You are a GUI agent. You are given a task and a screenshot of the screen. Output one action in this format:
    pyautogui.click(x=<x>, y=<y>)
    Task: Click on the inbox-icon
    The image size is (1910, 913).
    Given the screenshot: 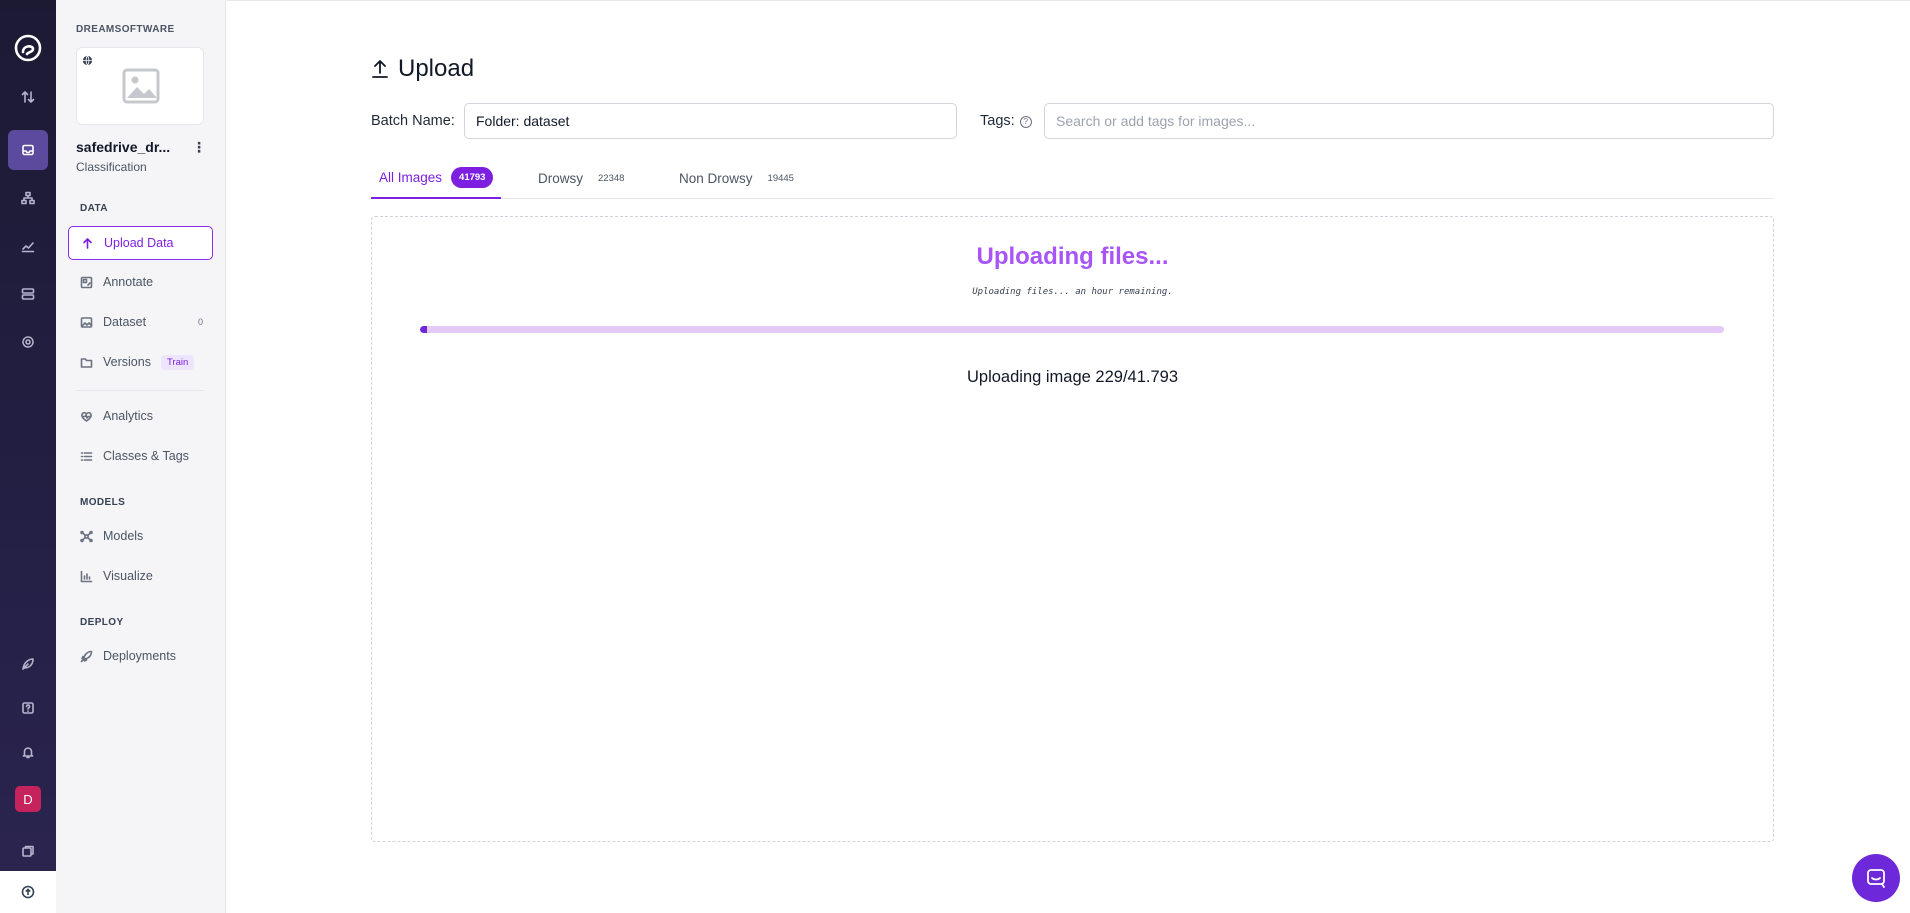 What is the action you would take?
    pyautogui.click(x=28, y=150)
    